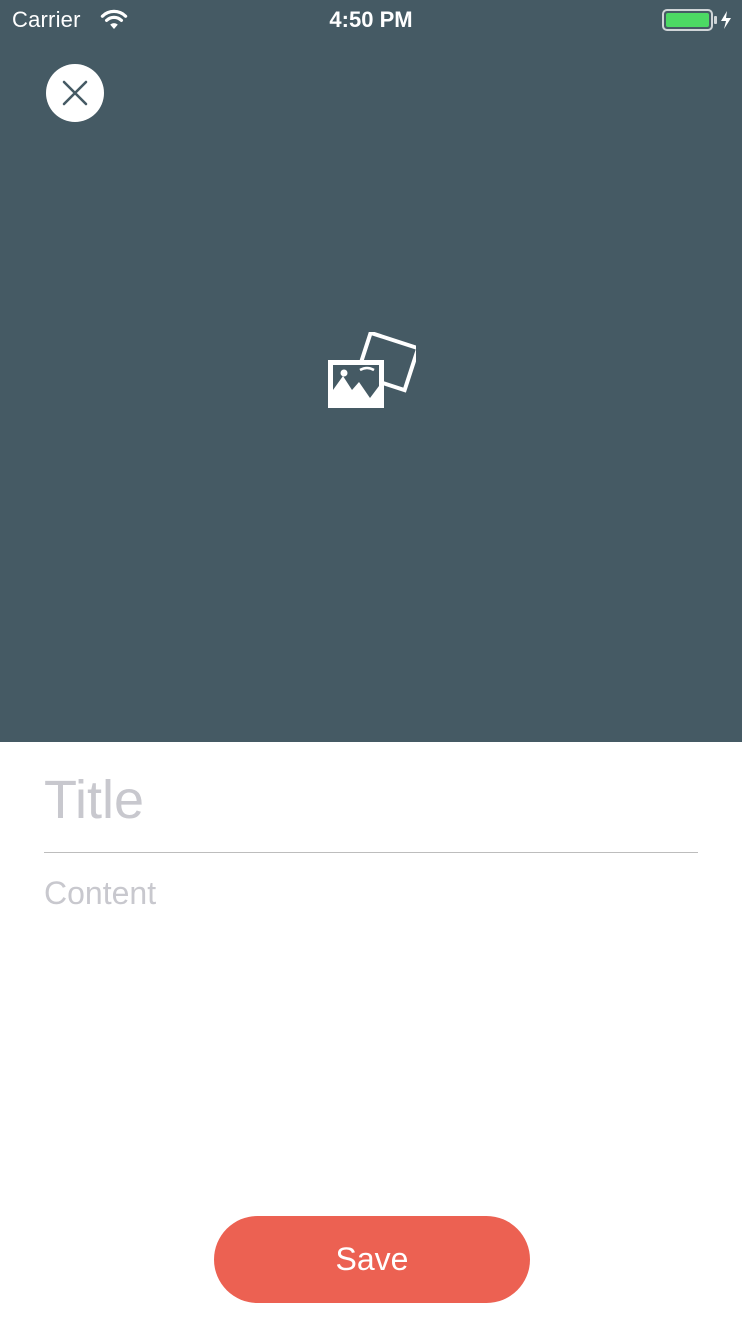 This screenshot has height=1319, width=742. Describe the element at coordinates (696, 20) in the screenshot. I see `battery-charging-icon` at that location.